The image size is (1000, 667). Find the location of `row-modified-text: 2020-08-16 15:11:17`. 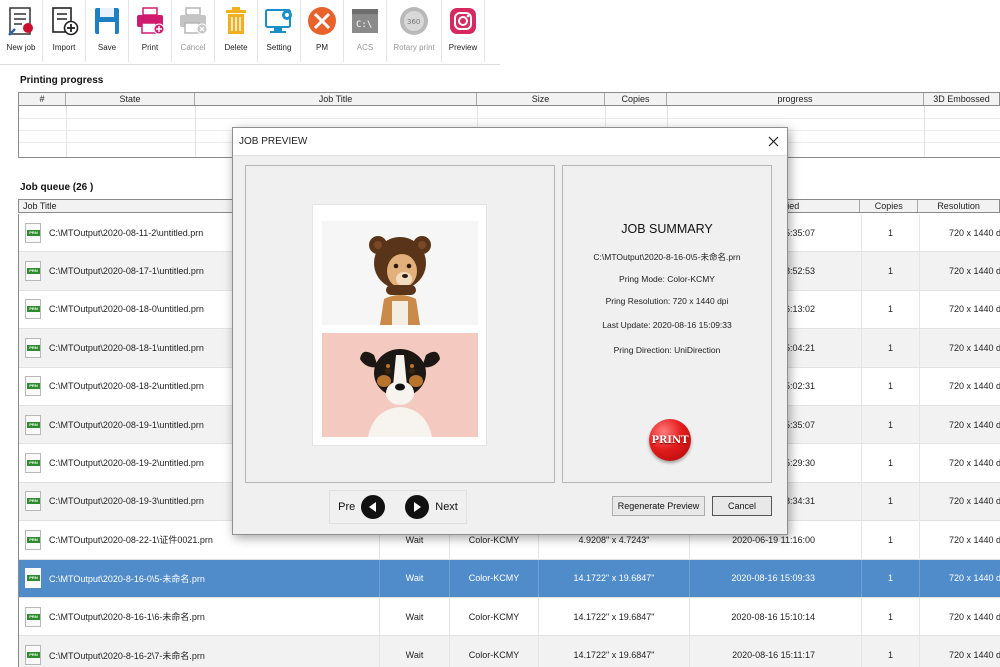

row-modified-text: 2020-08-16 15:11:17 is located at coordinates (773, 655).